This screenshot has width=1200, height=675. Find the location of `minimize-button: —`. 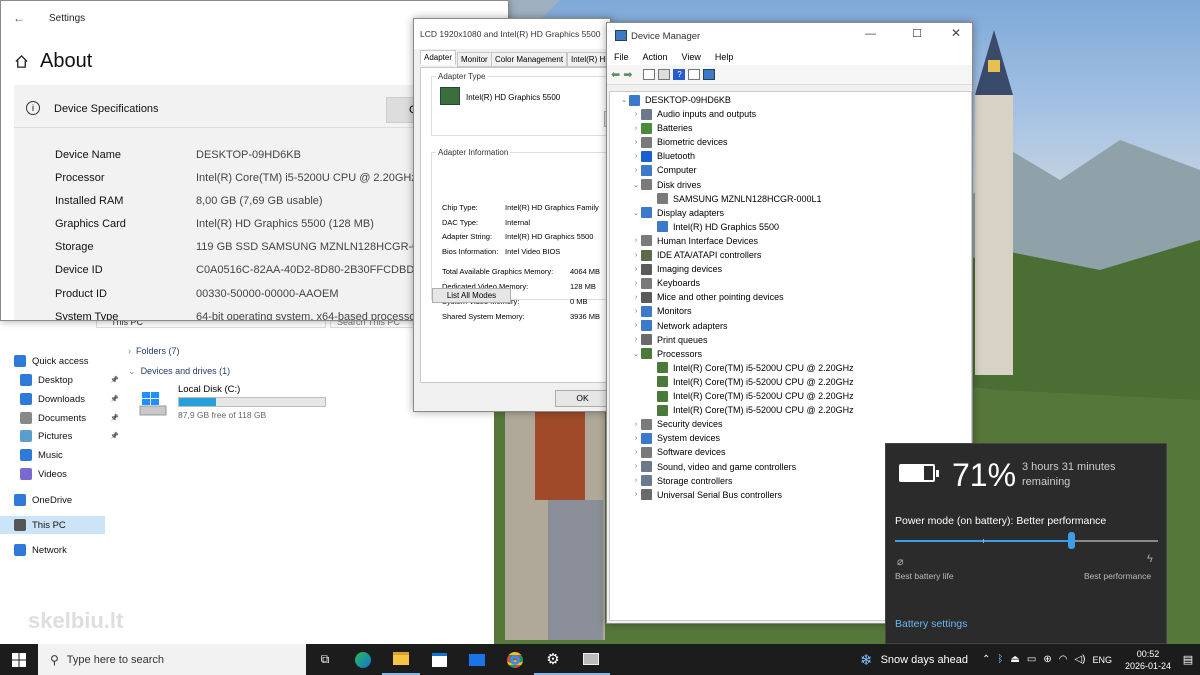

minimize-button: — is located at coordinates (870, 34).